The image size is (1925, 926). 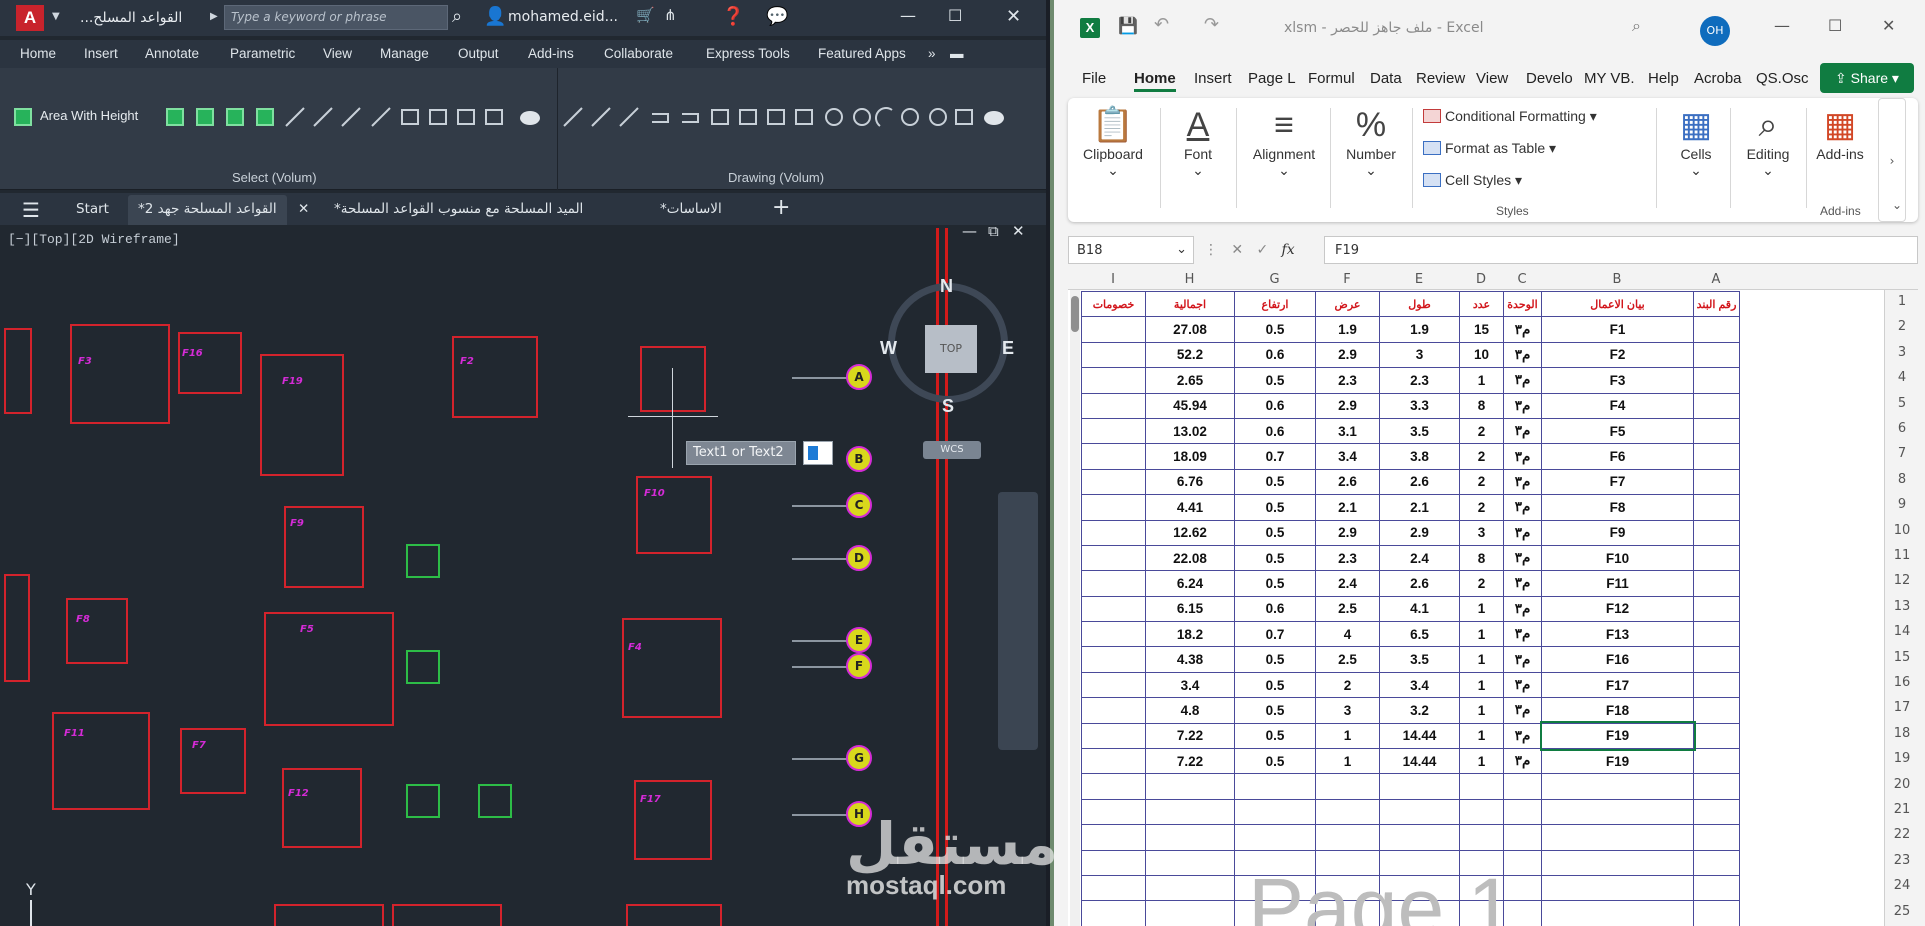 I want to click on viewport-close-icon: ✕, so click(x=1018, y=231).